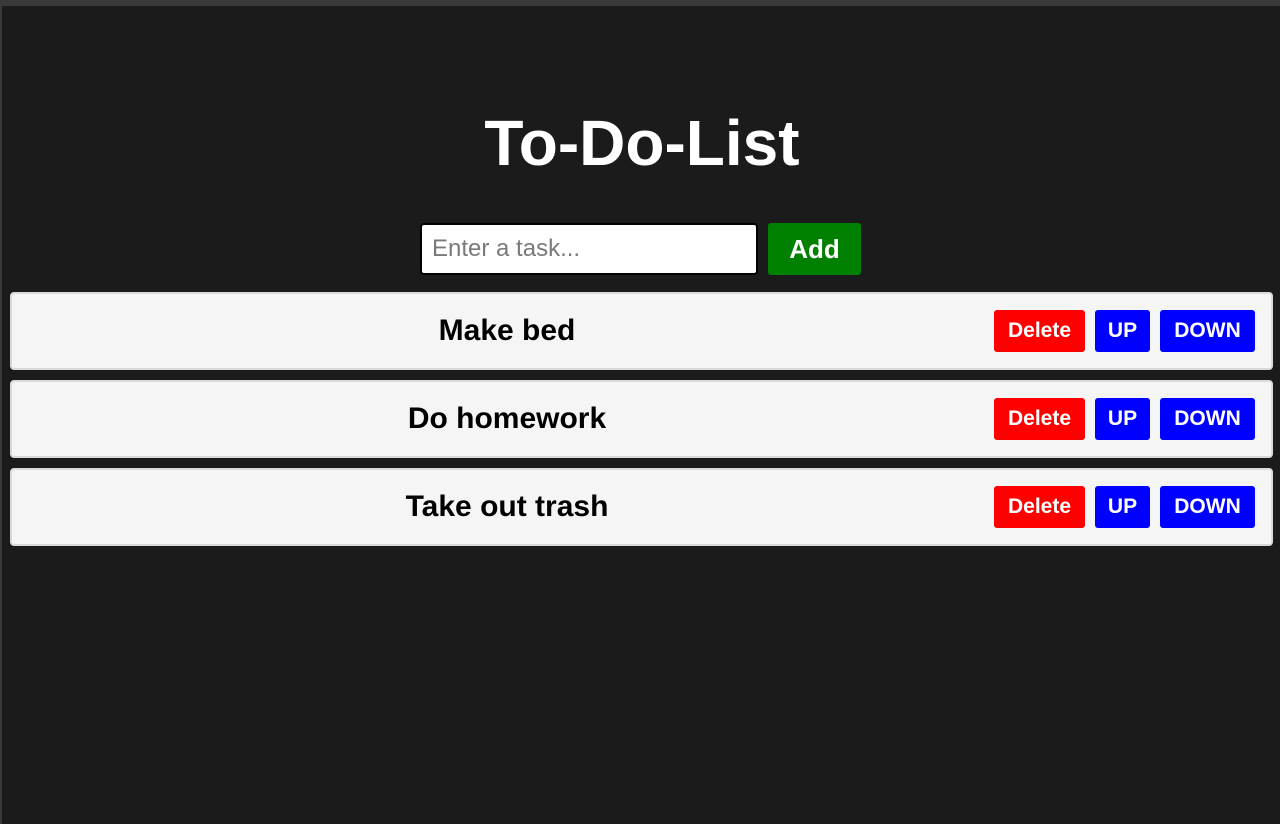 The height and width of the screenshot is (824, 1280). Describe the element at coordinates (507, 418) in the screenshot. I see `task-text: Do homework` at that location.